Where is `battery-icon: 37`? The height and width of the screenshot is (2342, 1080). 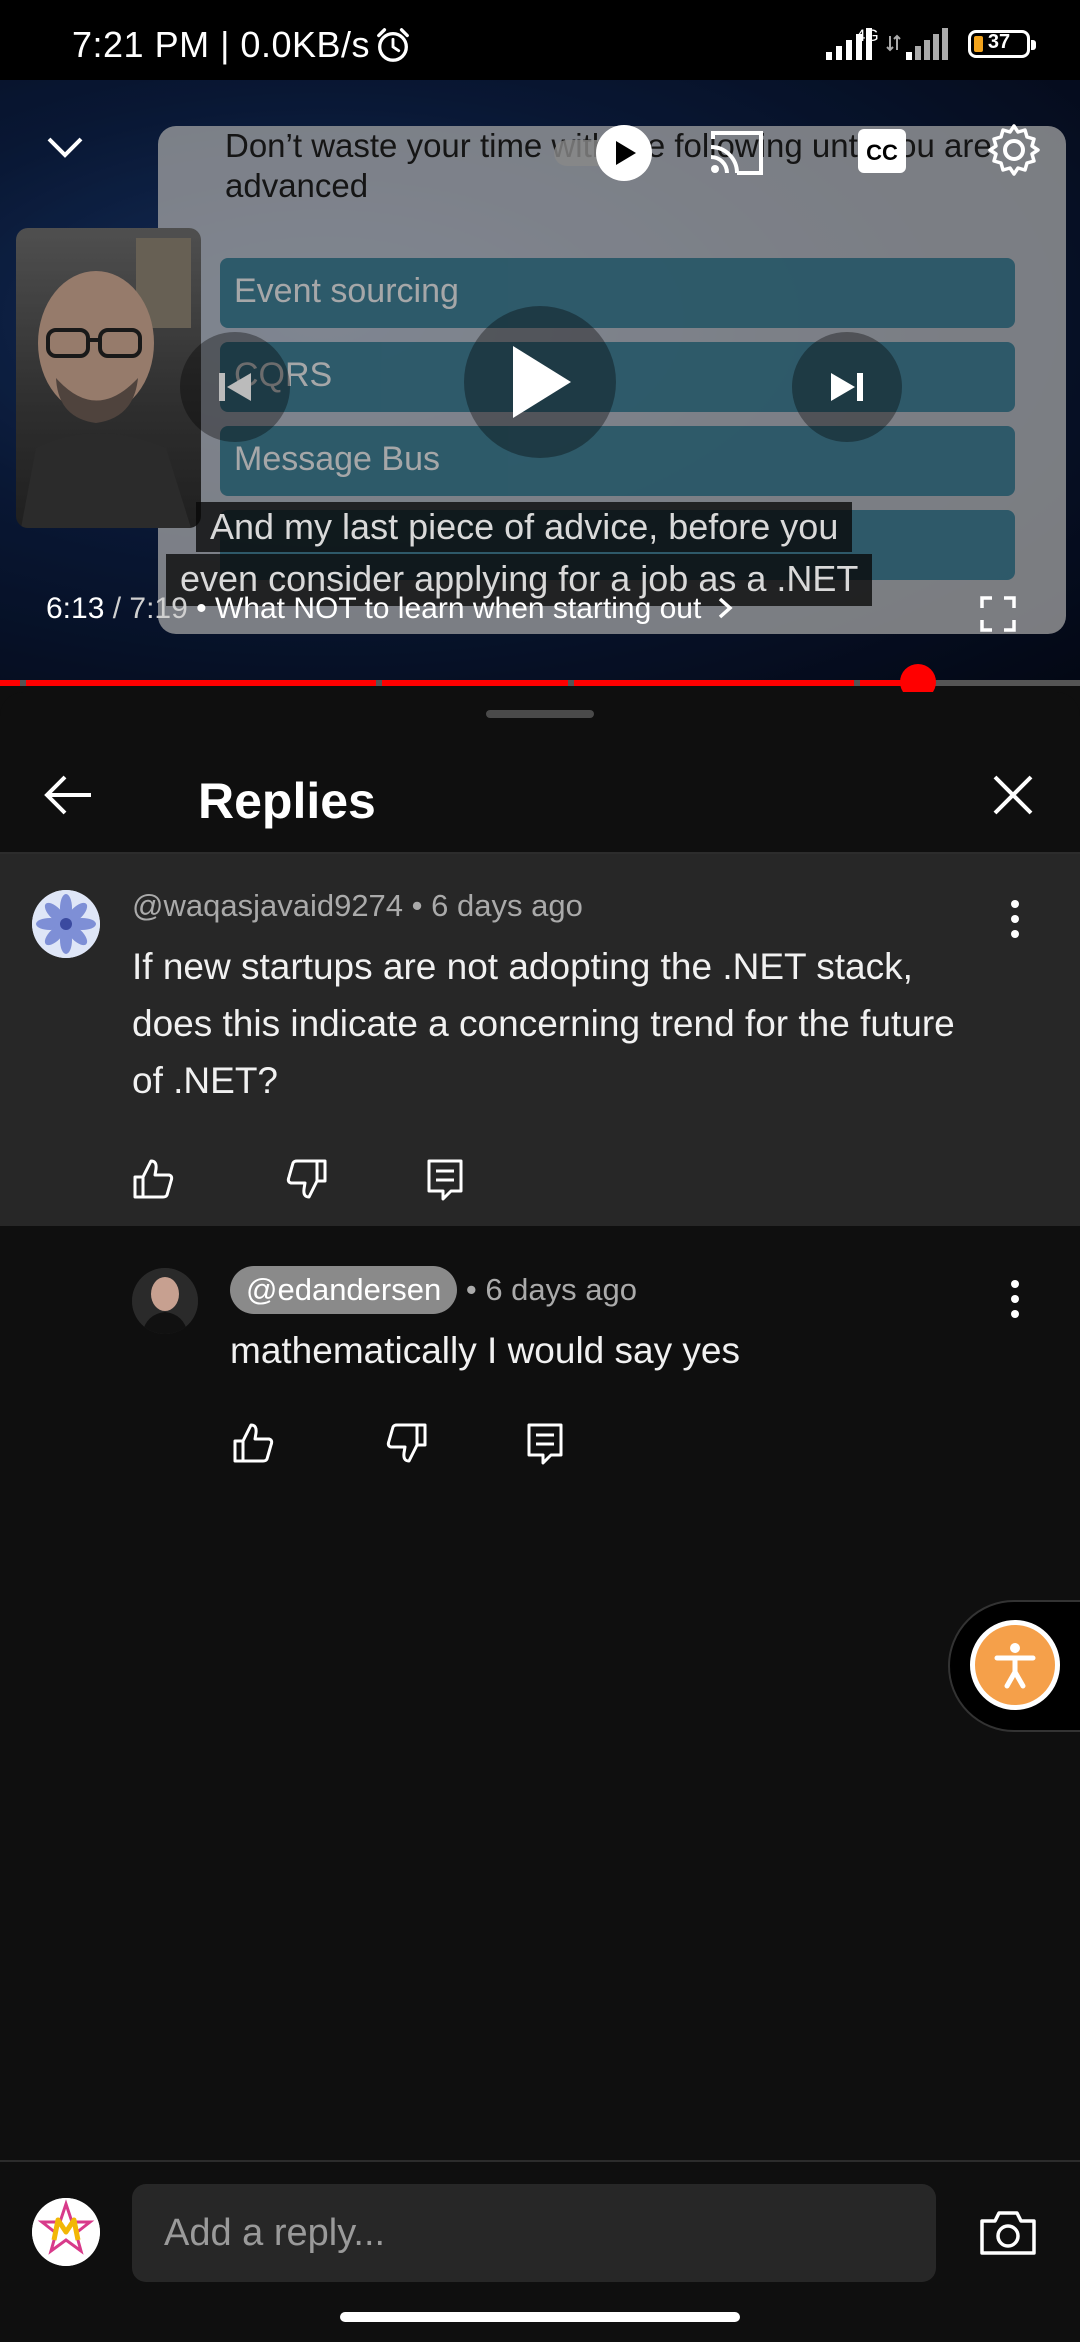
battery-icon: 37 is located at coordinates (1002, 44).